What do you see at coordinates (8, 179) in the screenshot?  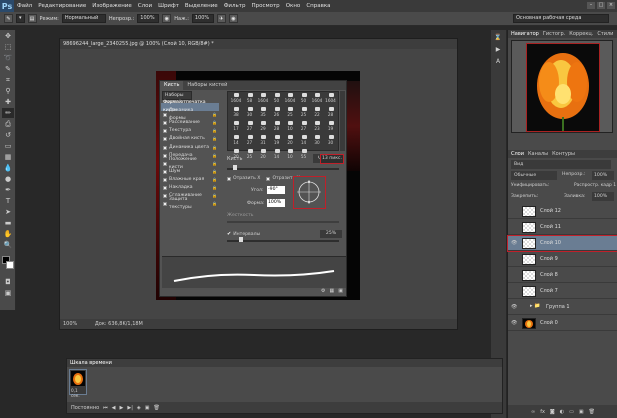 I see `dodge-tool-icon: ●` at bounding box center [8, 179].